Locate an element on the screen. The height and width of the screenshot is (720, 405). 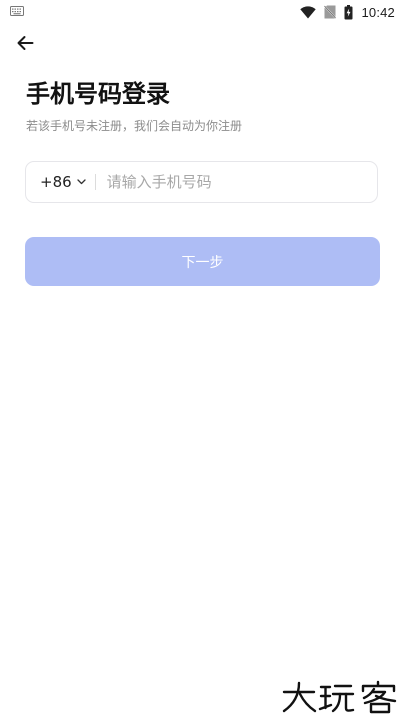
chevron-down-icon is located at coordinates (81, 182).